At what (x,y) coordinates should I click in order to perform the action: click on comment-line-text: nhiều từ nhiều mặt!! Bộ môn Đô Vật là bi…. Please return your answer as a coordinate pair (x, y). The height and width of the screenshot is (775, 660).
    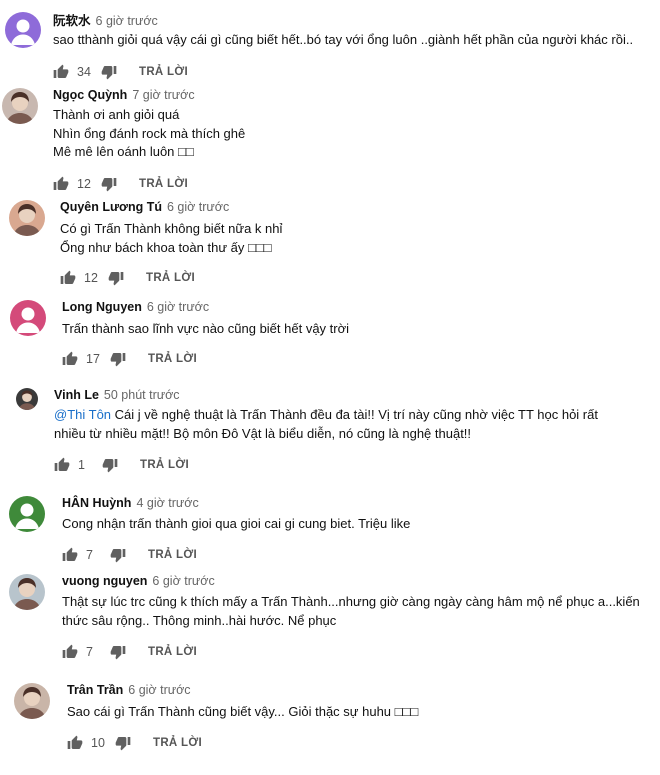
    Looking at the image, I should click on (263, 433).